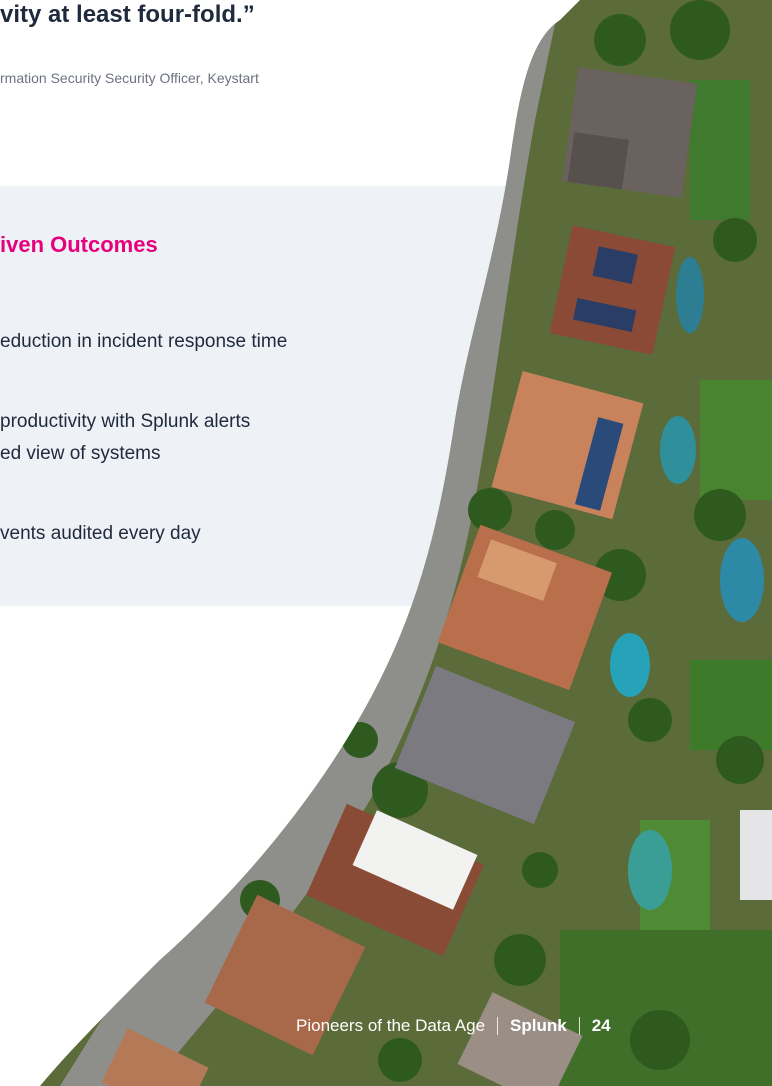  I want to click on brand-name: Splunk, so click(538, 1025).